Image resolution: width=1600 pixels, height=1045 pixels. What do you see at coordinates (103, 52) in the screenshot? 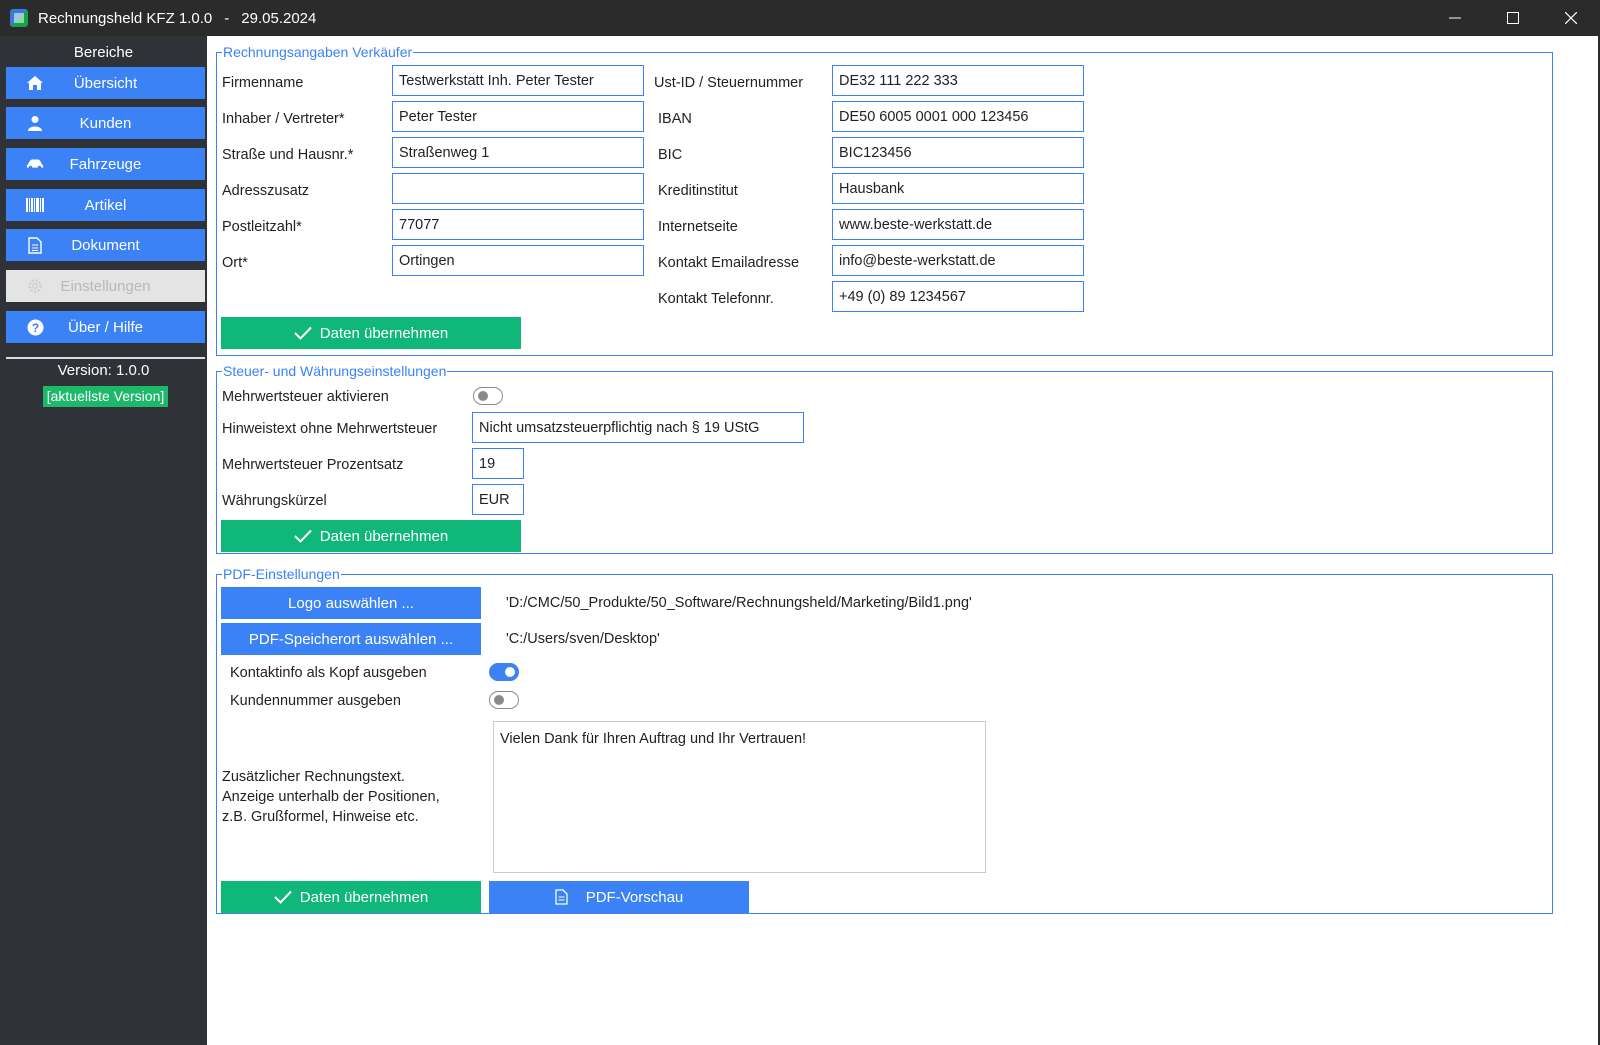
I see `sidebar-heading: Bereiche` at bounding box center [103, 52].